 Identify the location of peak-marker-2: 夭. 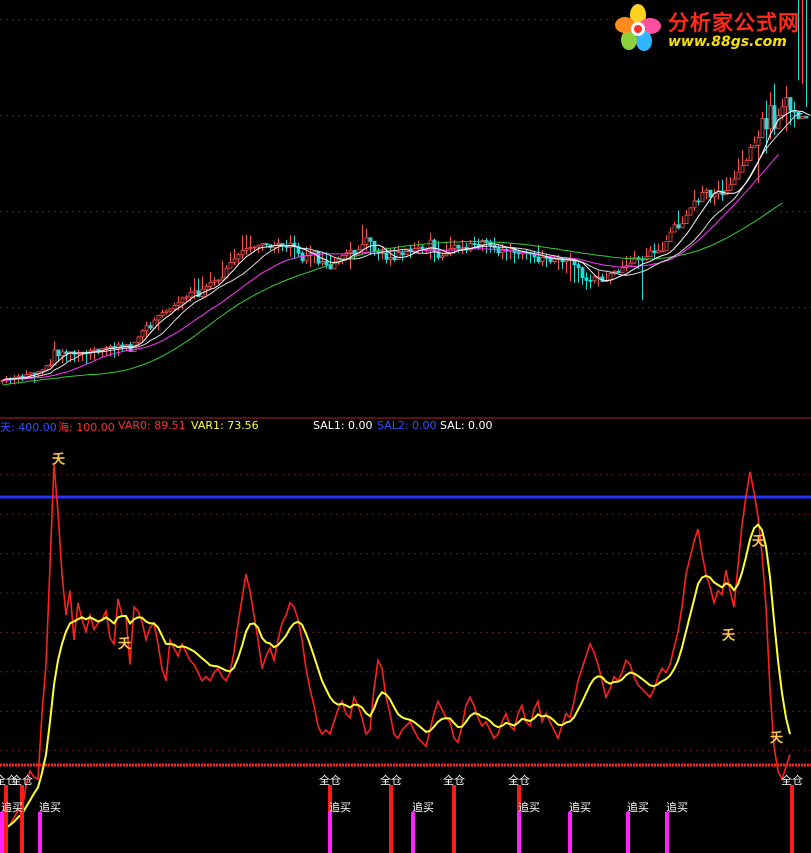
(728, 636).